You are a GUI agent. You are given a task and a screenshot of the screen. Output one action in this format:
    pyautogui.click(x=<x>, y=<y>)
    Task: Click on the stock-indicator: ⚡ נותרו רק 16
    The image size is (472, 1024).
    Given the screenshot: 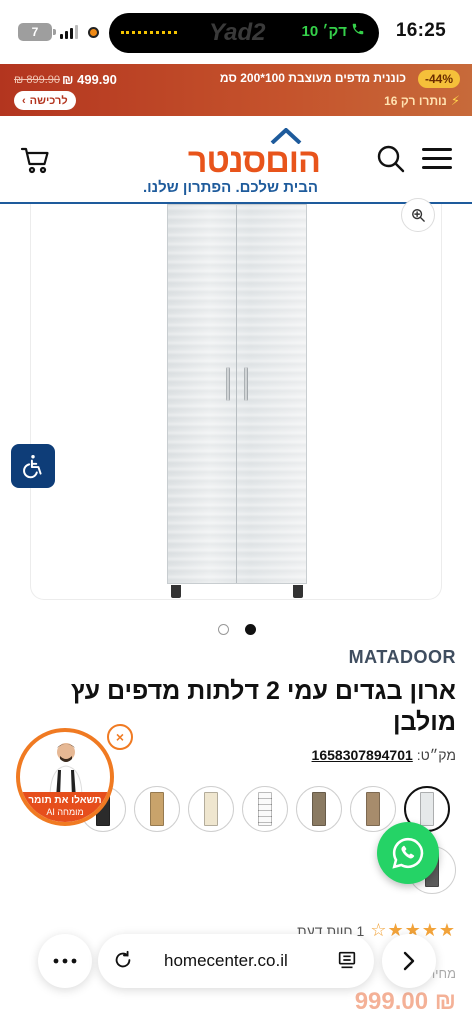 What is the action you would take?
    pyautogui.click(x=422, y=101)
    